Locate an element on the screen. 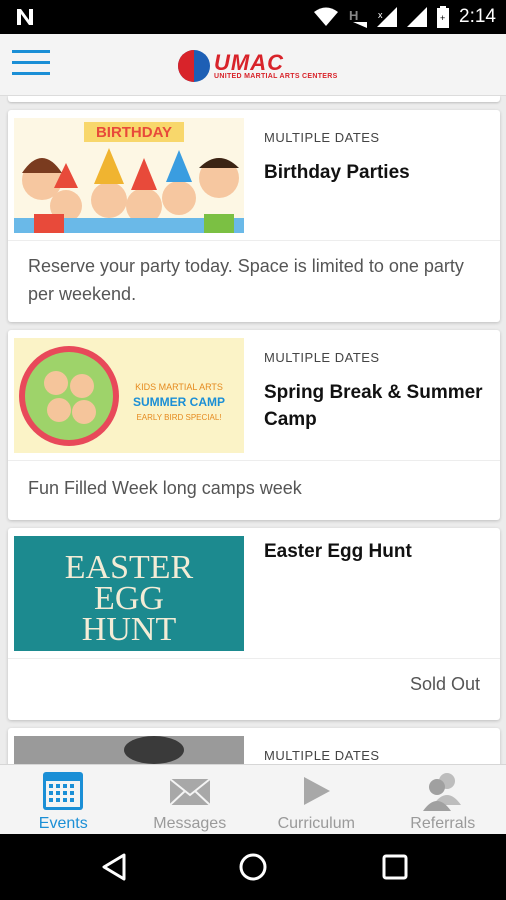 The width and height of the screenshot is (506, 900). tab-referrals: Referrals is located at coordinates (443, 799).